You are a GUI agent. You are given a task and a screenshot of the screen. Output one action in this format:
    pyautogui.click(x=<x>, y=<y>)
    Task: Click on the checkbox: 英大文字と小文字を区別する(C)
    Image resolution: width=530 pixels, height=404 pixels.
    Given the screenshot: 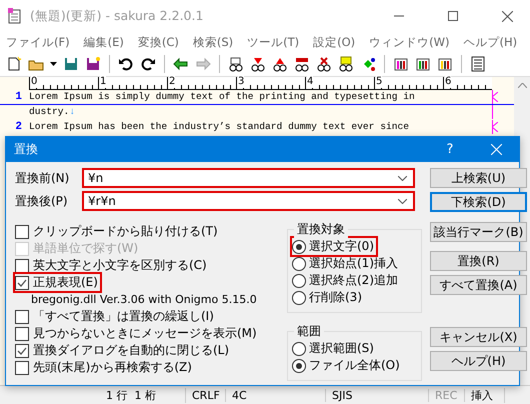 What is the action you would take?
    pyautogui.click(x=112, y=265)
    